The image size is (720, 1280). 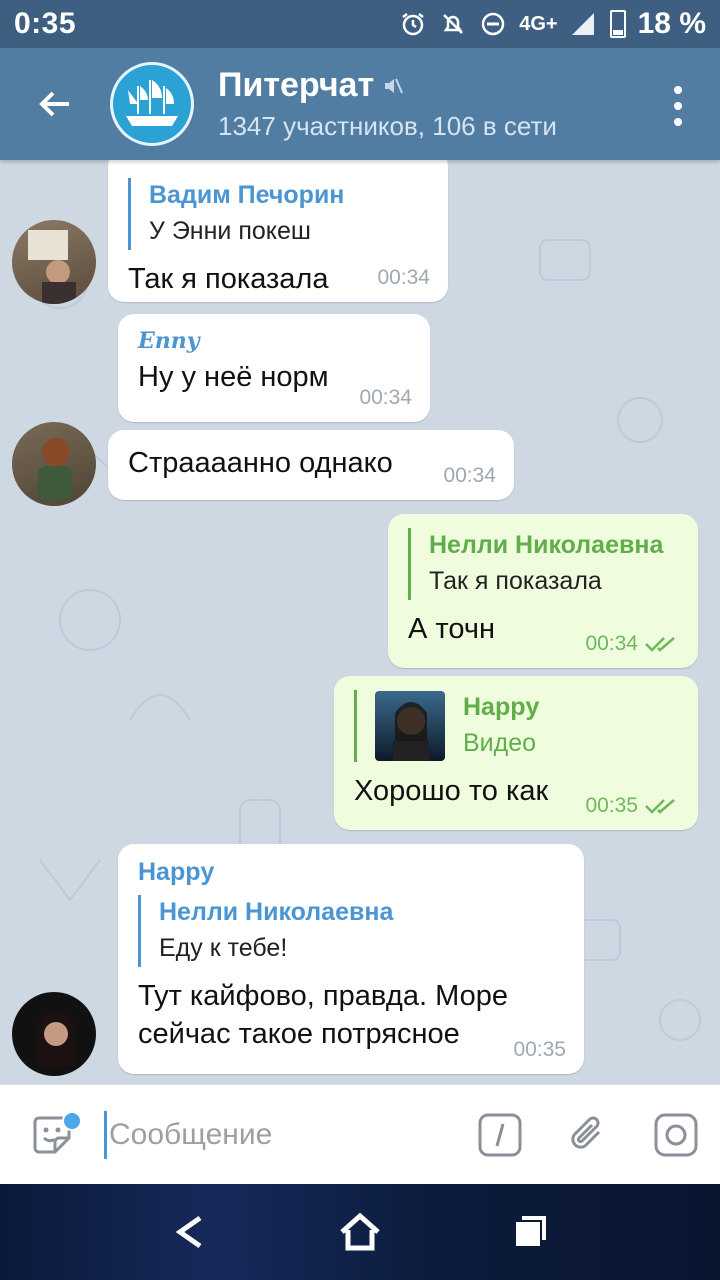 What do you see at coordinates (617, 24) in the screenshot?
I see `battery-icon` at bounding box center [617, 24].